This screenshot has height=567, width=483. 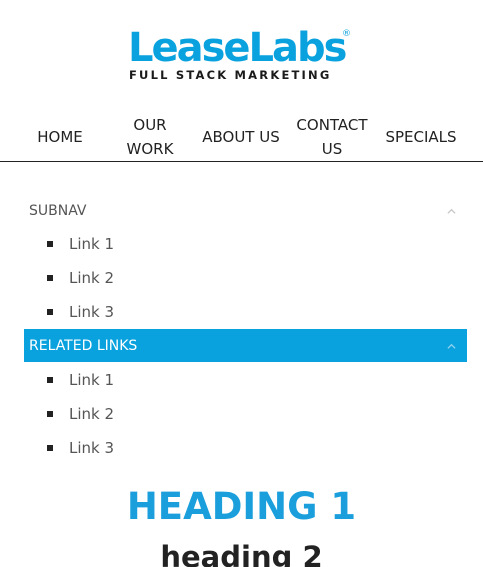 I want to click on nav-item-specials: SPECIALS, so click(x=421, y=137).